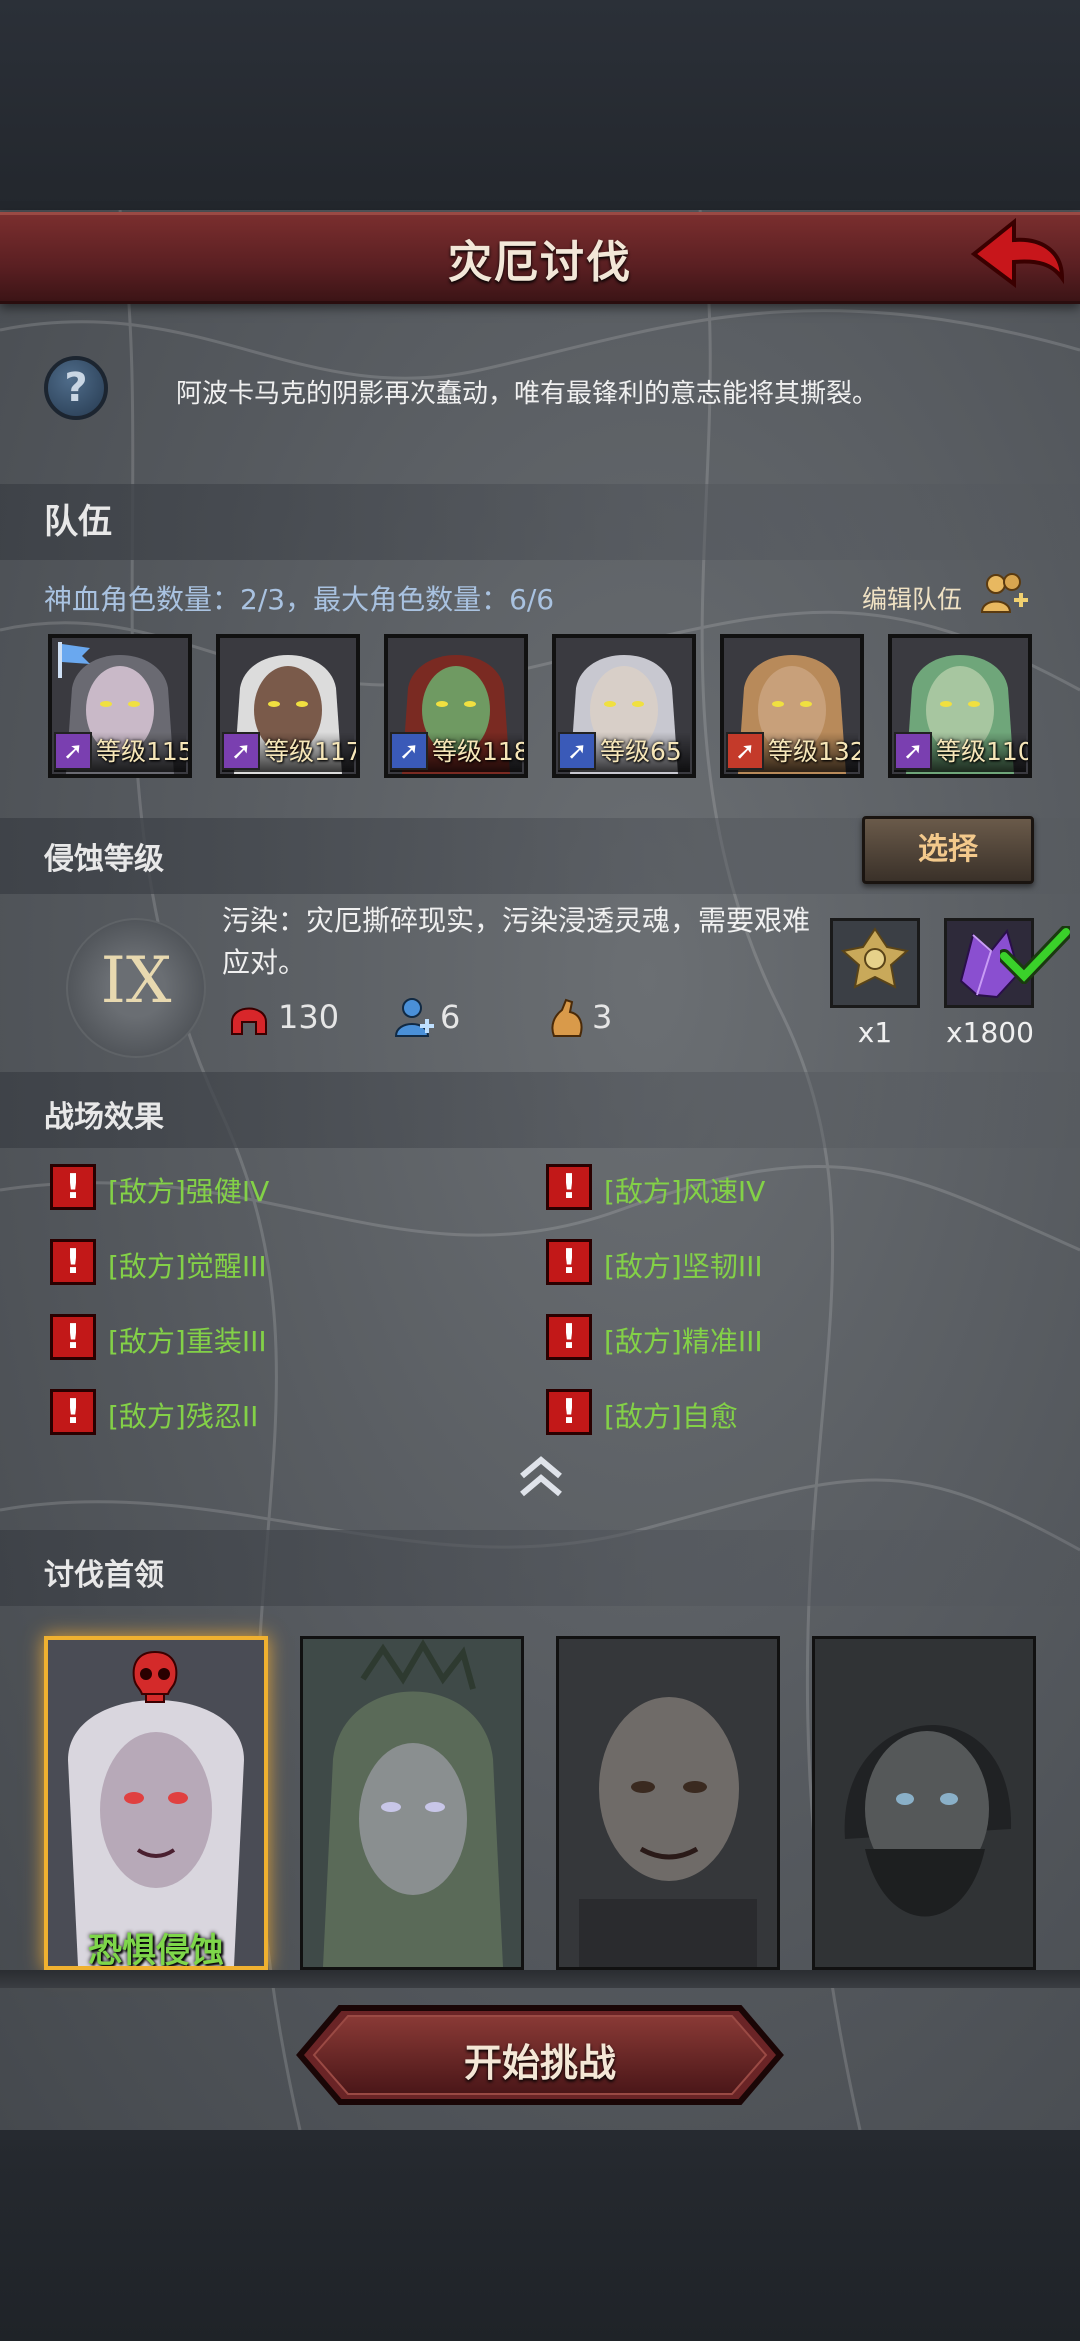 The width and height of the screenshot is (1080, 2341). Describe the element at coordinates (540, 1979) in the screenshot. I see `bottom-divider` at that location.